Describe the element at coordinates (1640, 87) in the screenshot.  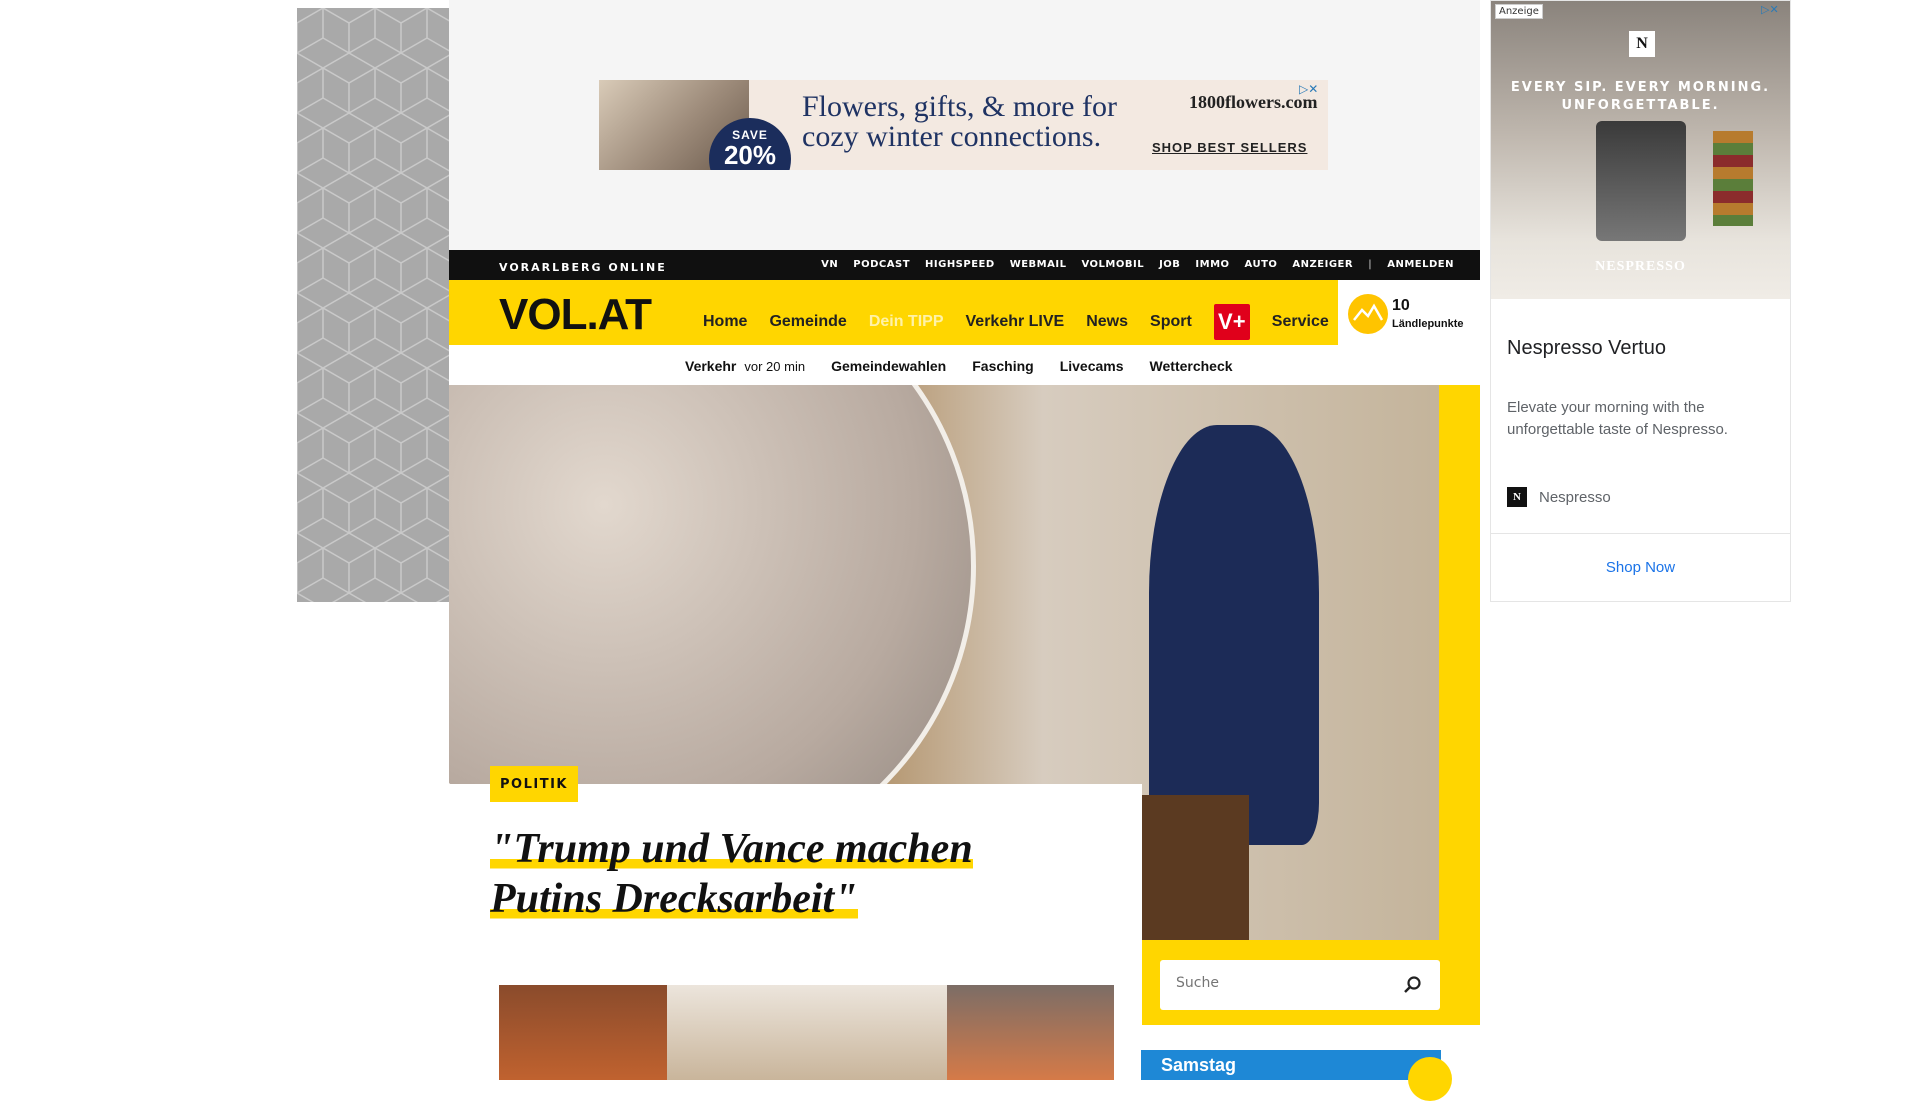
I see `ad-tagline-line-1: EVERY SIP. EVERY MORNING.` at that location.